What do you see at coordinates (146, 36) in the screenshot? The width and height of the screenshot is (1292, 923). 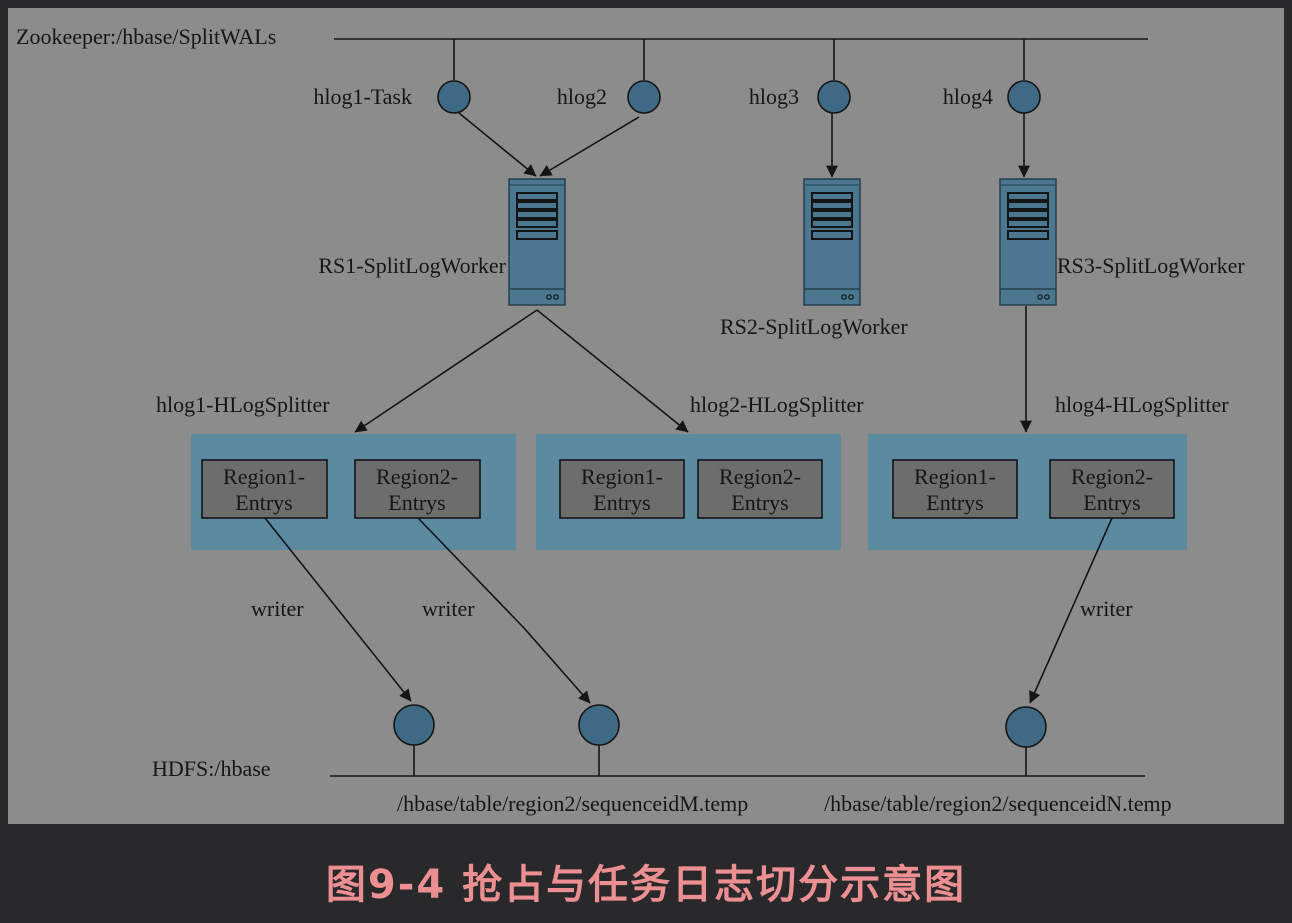 I see `zookeeper-label: Zookeeper:/hbase/SplitWALs` at bounding box center [146, 36].